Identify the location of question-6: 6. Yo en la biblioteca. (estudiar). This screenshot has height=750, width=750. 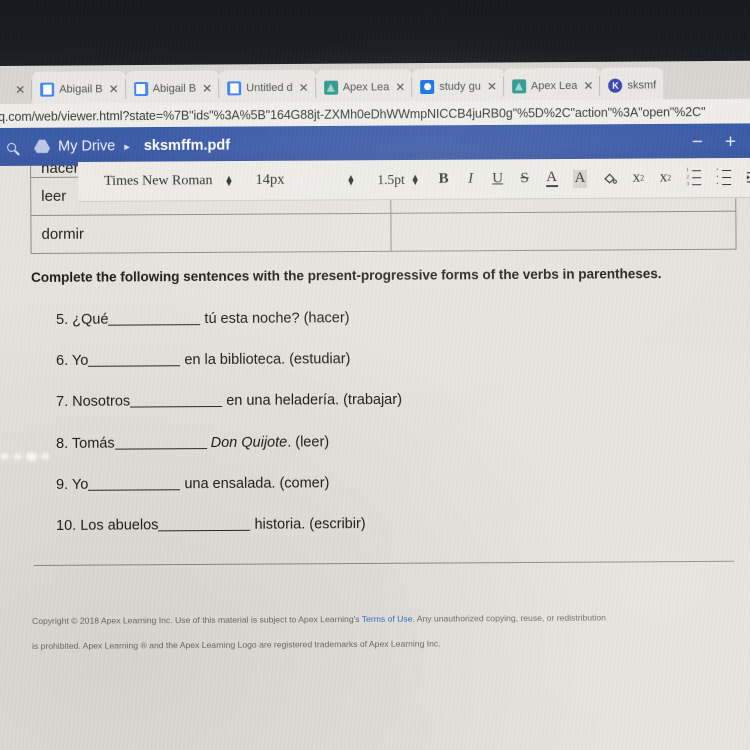
(203, 360).